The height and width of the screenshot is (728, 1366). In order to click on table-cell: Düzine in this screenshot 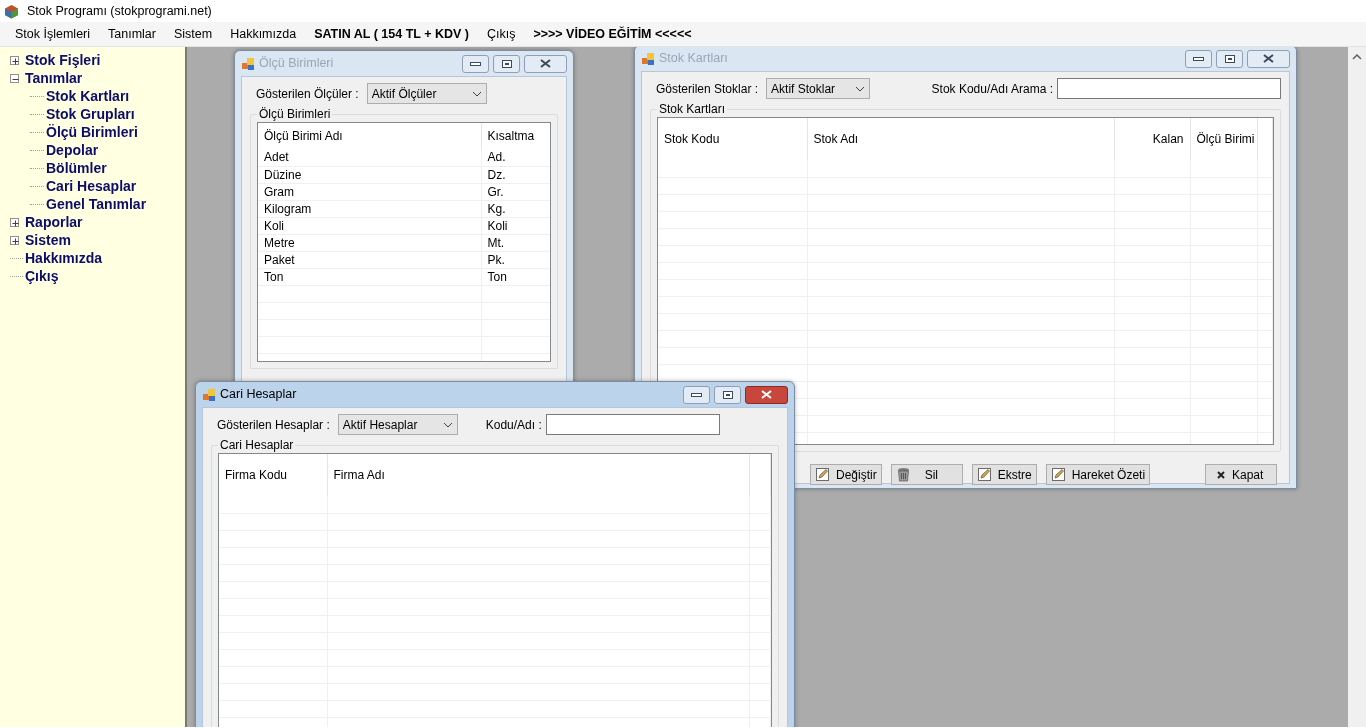, I will do `click(283, 174)`.